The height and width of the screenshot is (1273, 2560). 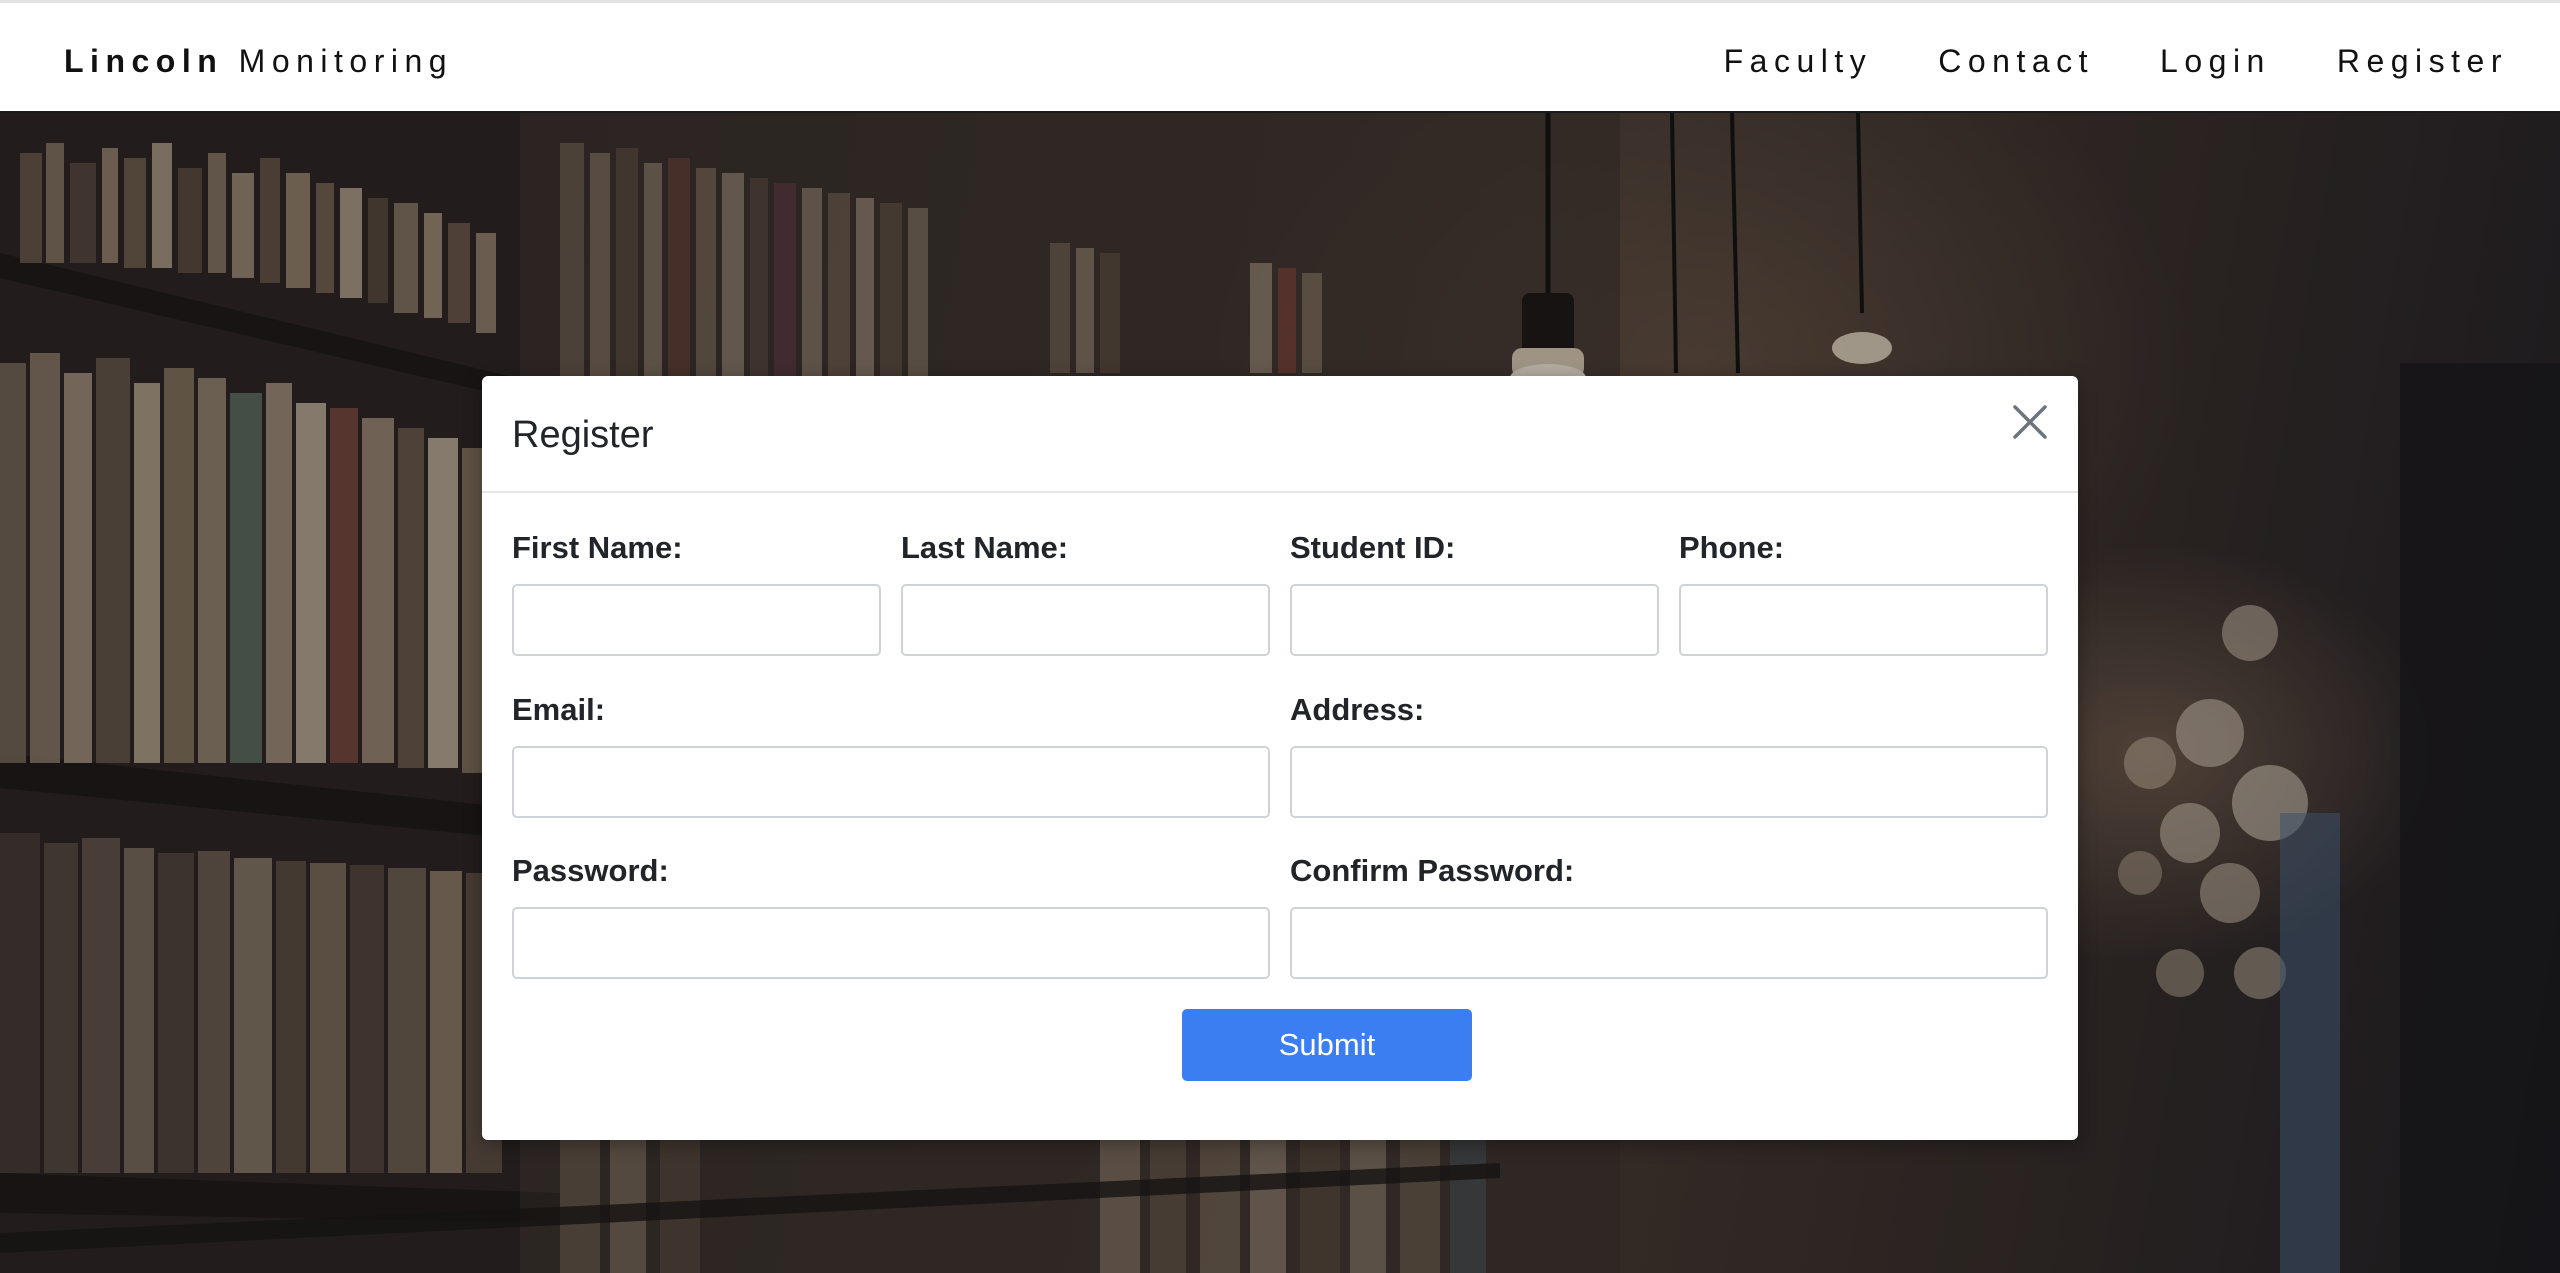 I want to click on address-input, so click(x=1669, y=782).